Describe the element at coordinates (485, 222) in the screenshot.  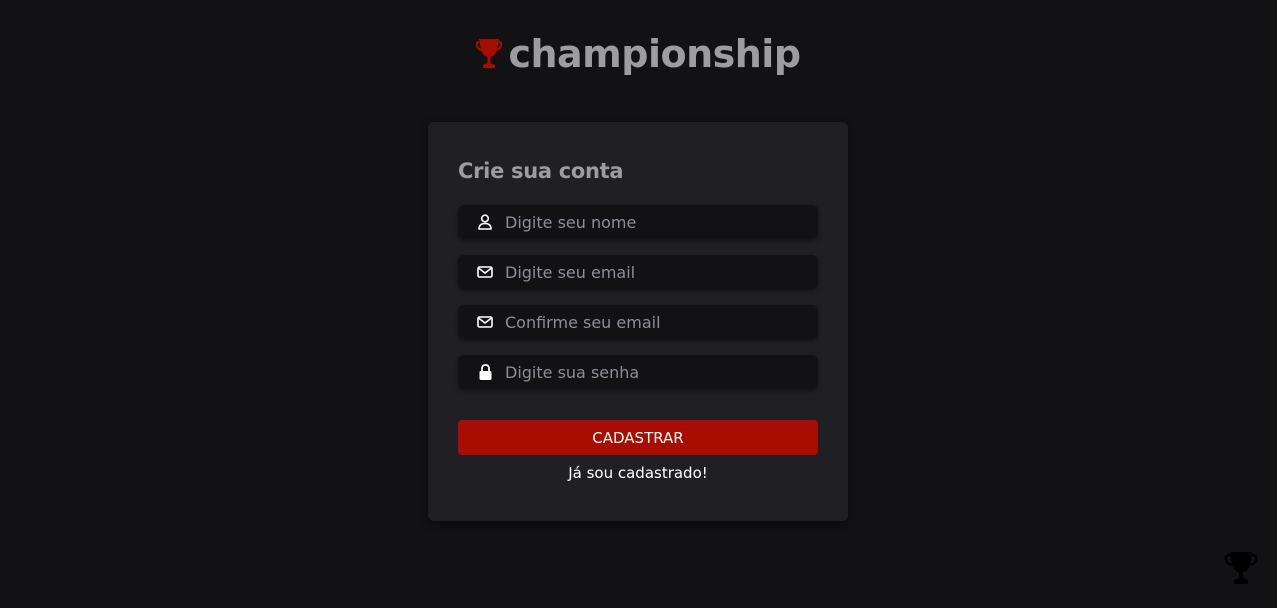
I see `user-icon` at that location.